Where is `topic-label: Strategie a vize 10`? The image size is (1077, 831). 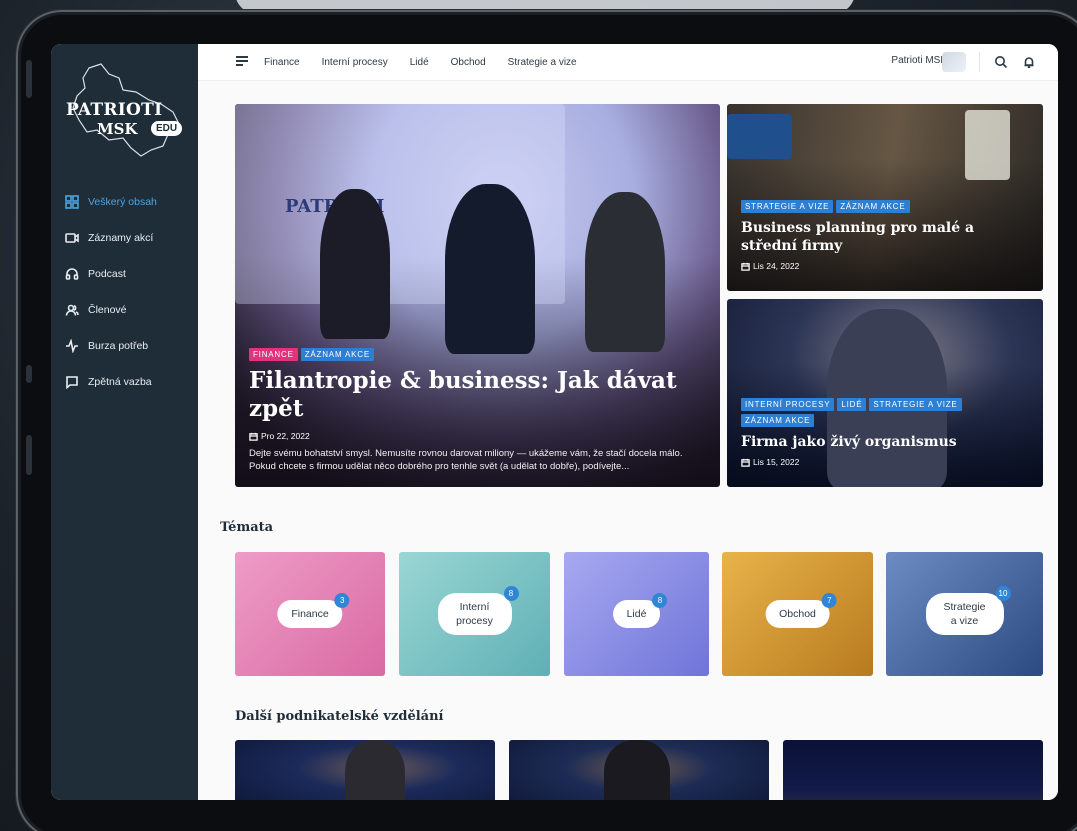 topic-label: Strategie a vize 10 is located at coordinates (968, 610).